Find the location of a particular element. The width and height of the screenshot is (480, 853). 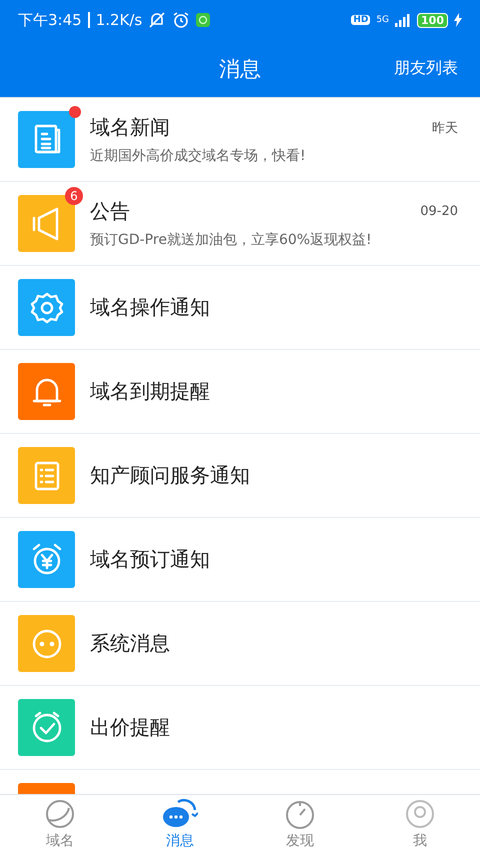

message-title: 域名预订通知 is located at coordinates (150, 559).